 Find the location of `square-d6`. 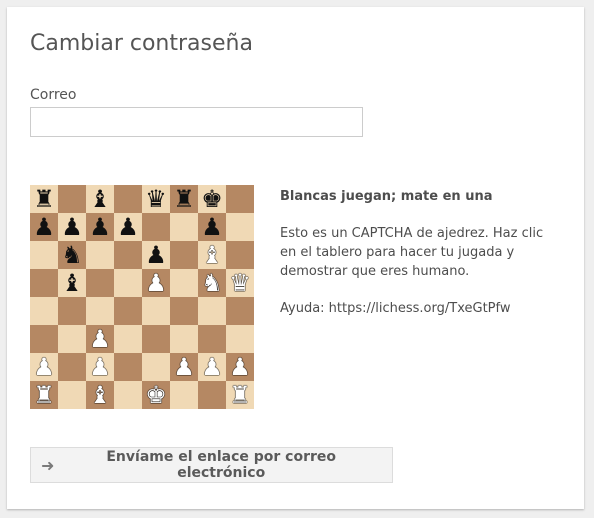

square-d6 is located at coordinates (128, 255).